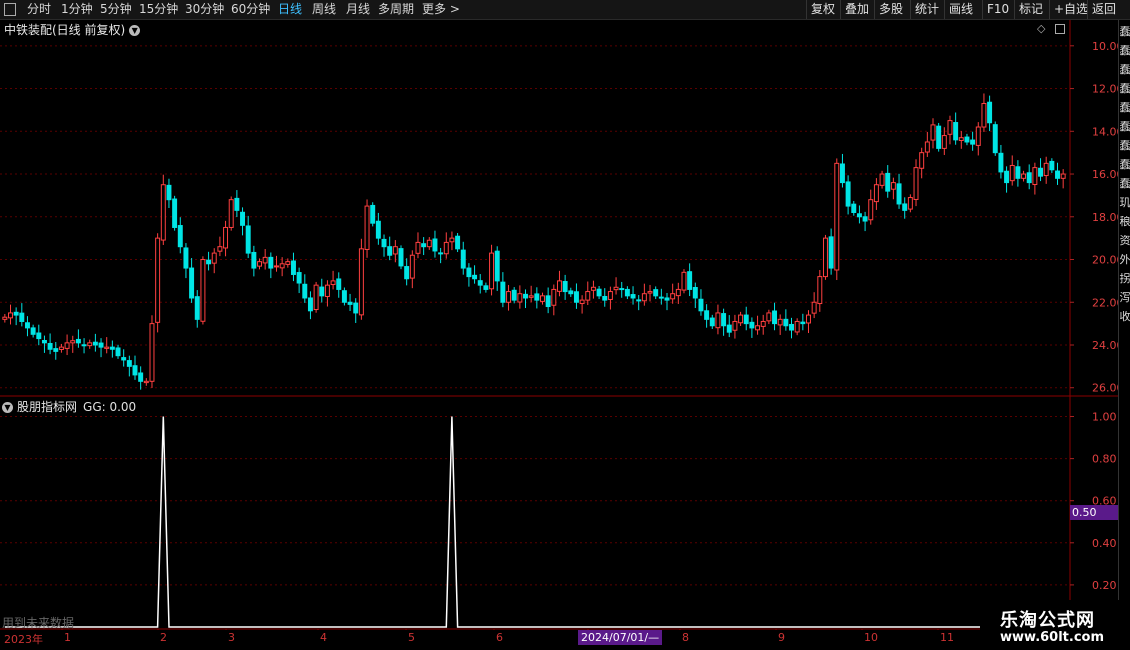  What do you see at coordinates (1055, 625) in the screenshot?
I see `site-logo: 乐淘公式网 www.60lt.com` at bounding box center [1055, 625].